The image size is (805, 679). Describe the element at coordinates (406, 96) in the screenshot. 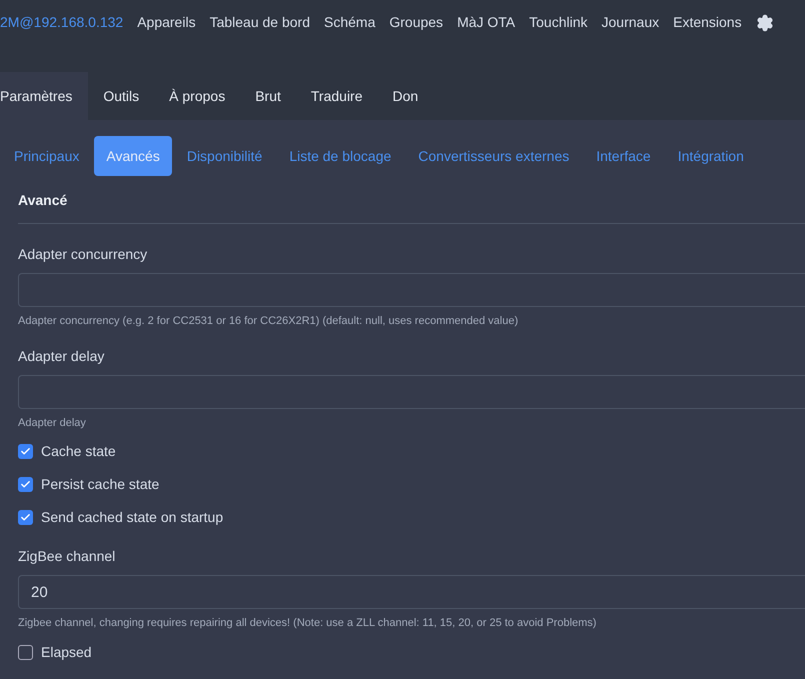

I see `tab: Don` at that location.